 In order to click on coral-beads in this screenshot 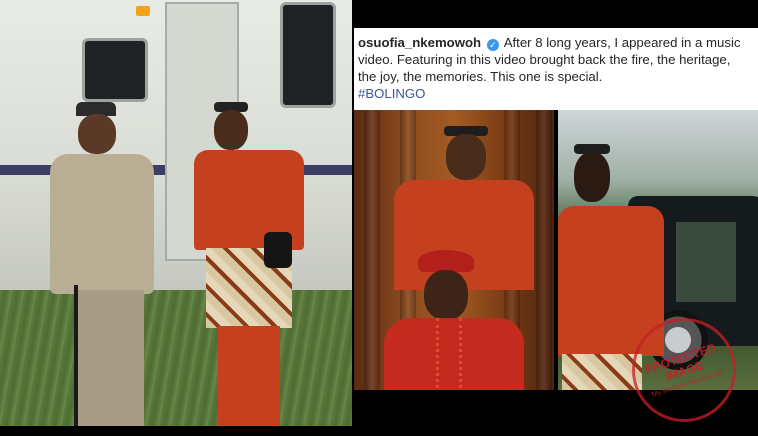, I will do `click(449, 353)`.